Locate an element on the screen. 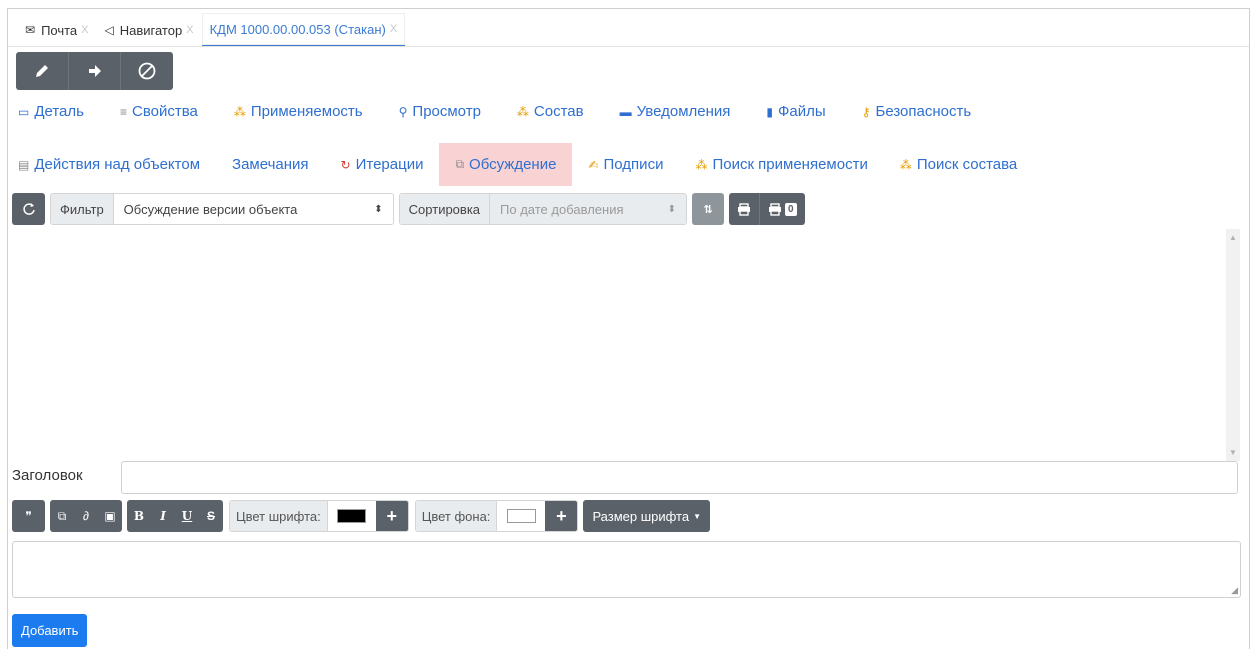 The width and height of the screenshot is (1252, 649). bg-color-picker is located at coordinates (521, 516).